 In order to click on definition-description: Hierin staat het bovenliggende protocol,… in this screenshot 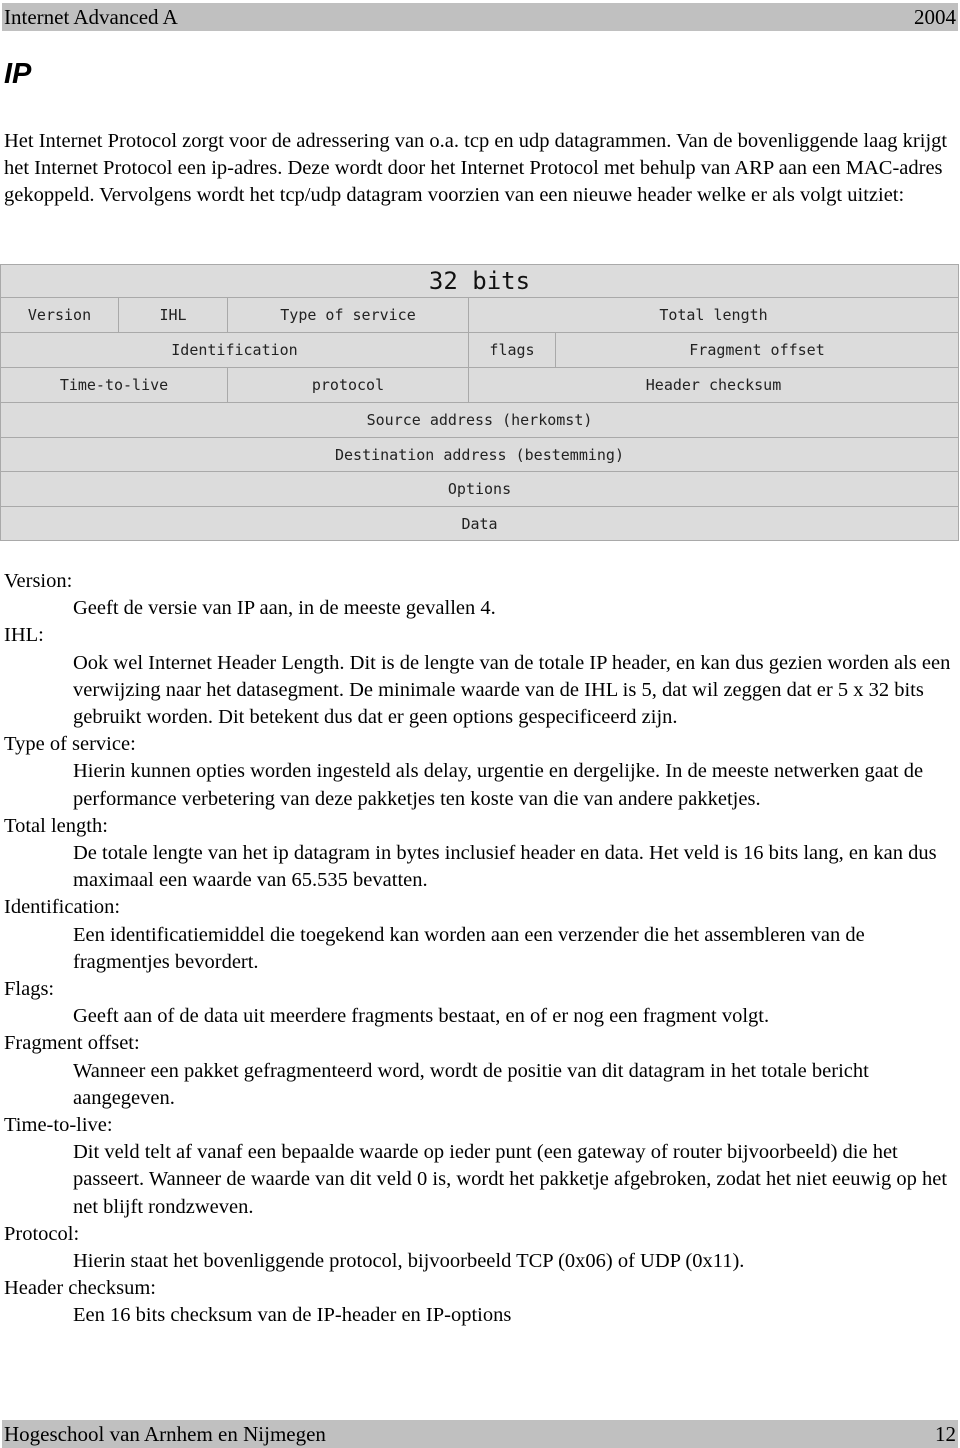, I will do `click(409, 1261)`.